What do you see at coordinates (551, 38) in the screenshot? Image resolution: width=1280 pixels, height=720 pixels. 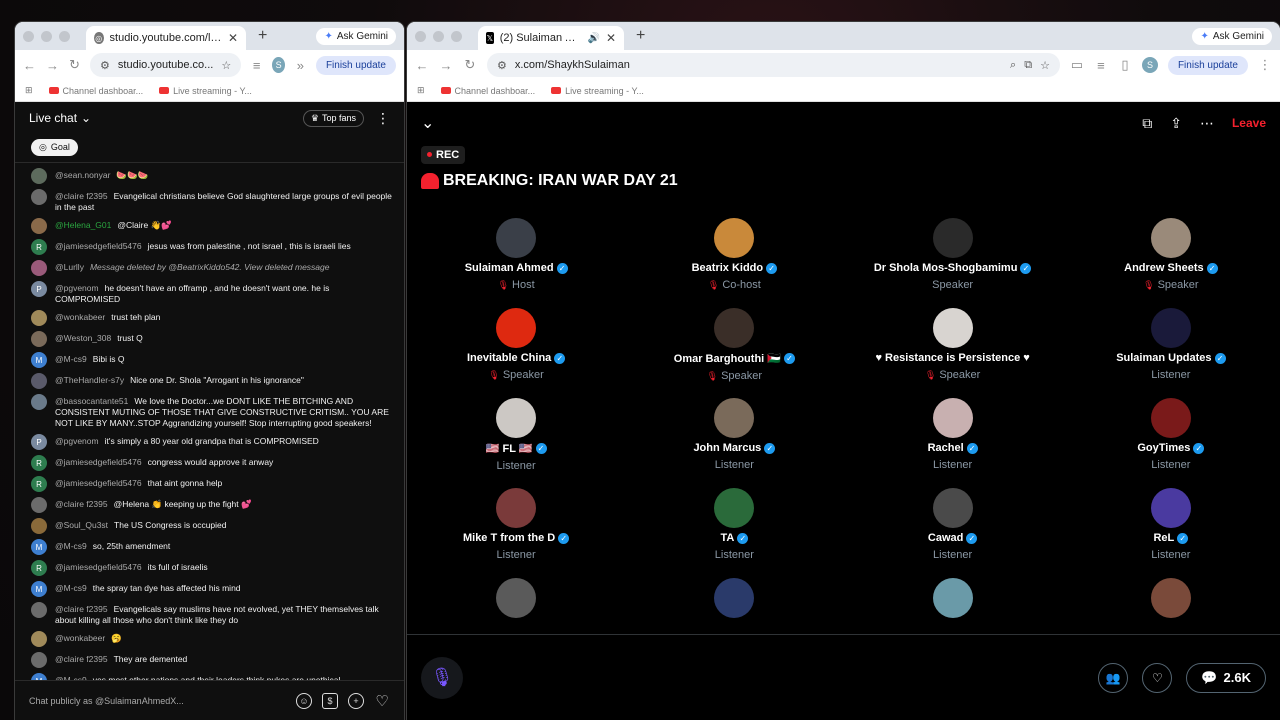 I see `tab-x-profile: 𝕏 (2) Sulaiman Ahmed (@Sl 🔊 ✕` at bounding box center [551, 38].